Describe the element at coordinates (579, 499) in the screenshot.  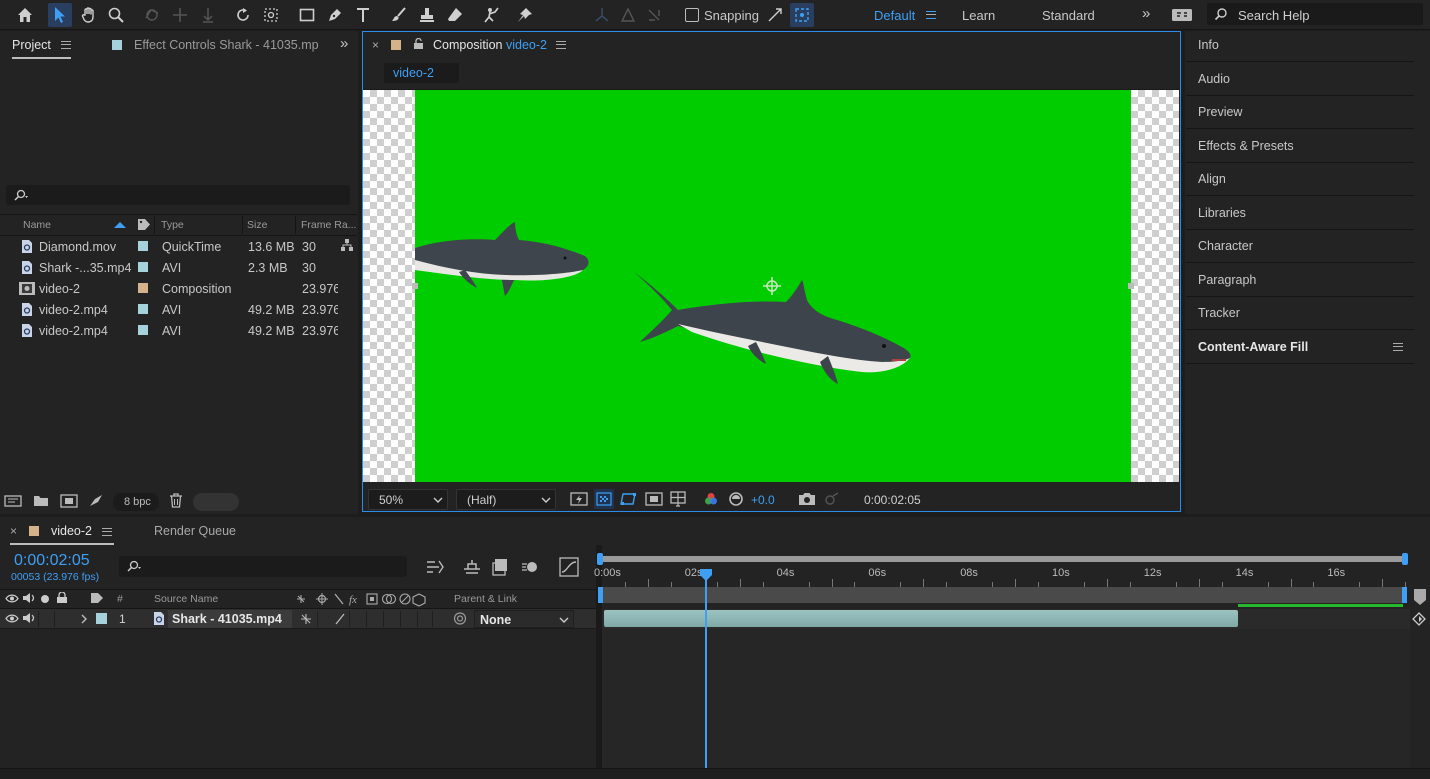
I see `fast-previews-icon` at that location.